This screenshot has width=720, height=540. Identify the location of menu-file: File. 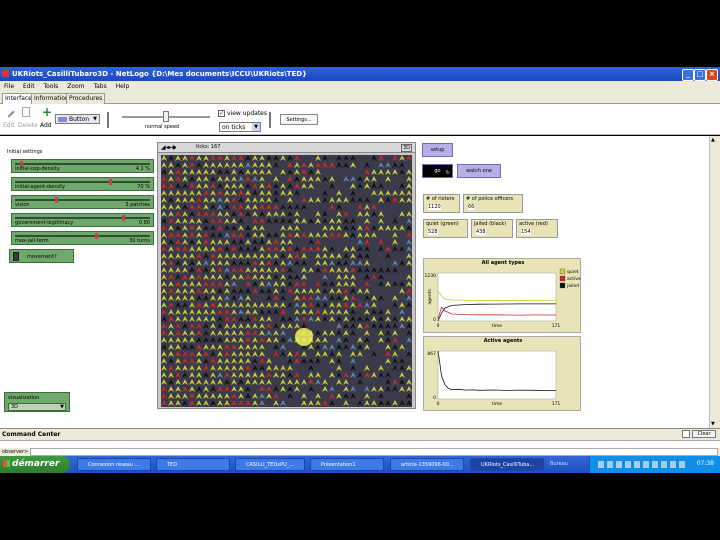
(9, 86).